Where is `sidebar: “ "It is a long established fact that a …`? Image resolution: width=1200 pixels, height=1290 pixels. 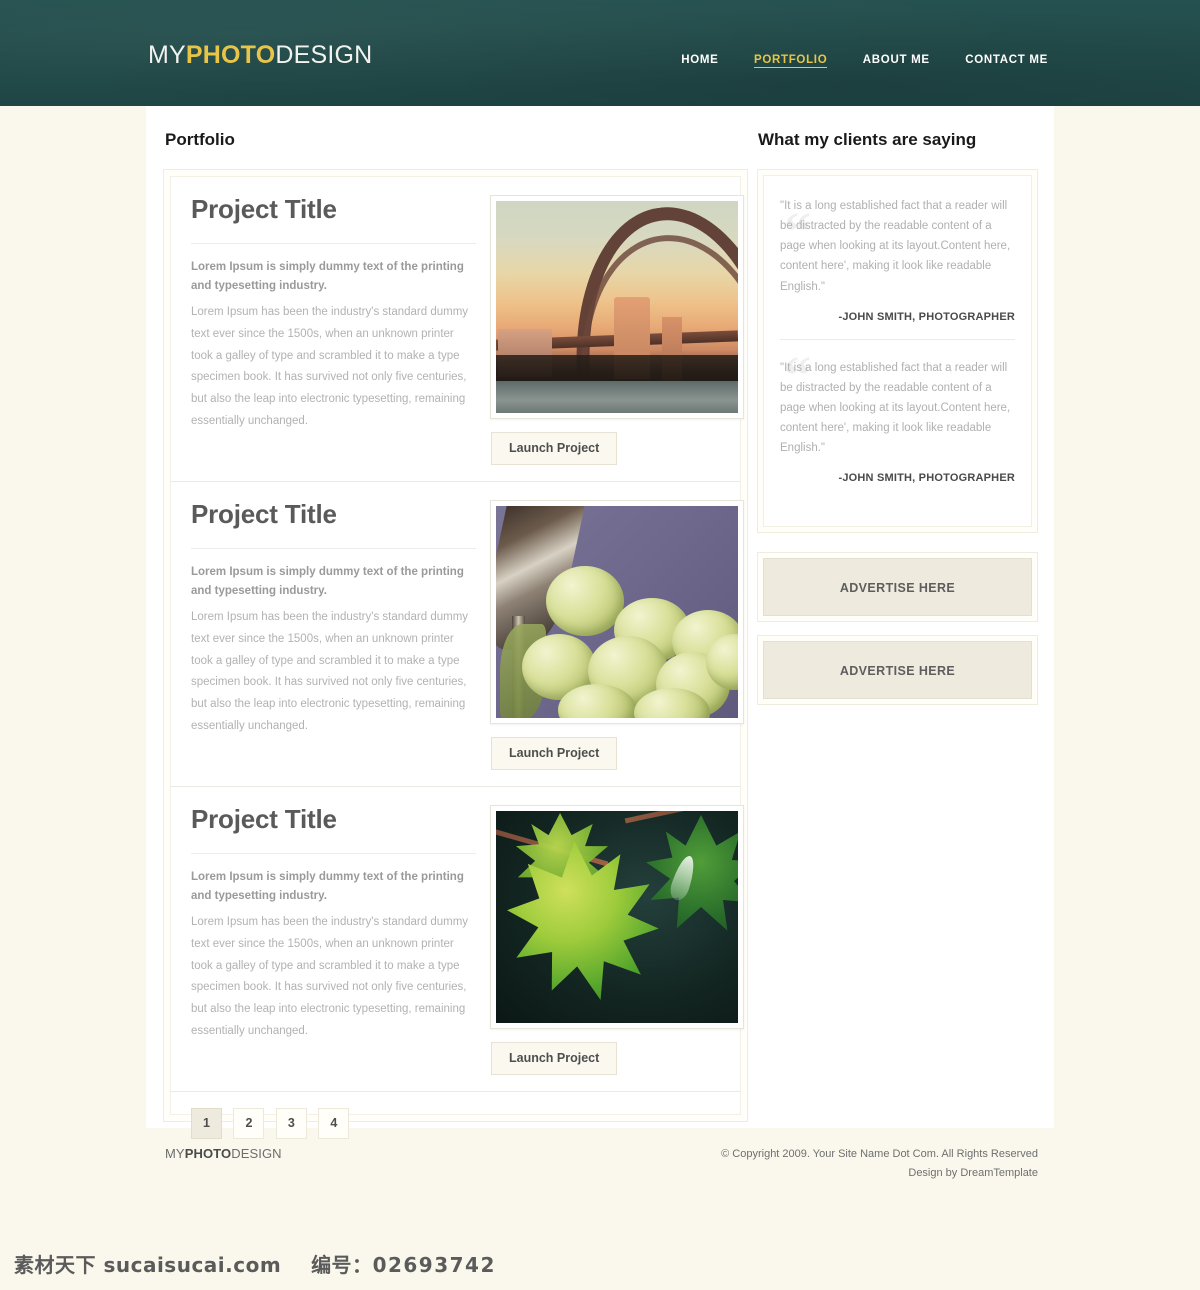
sidebar: “ "It is a long established fact that a … is located at coordinates (897, 443).